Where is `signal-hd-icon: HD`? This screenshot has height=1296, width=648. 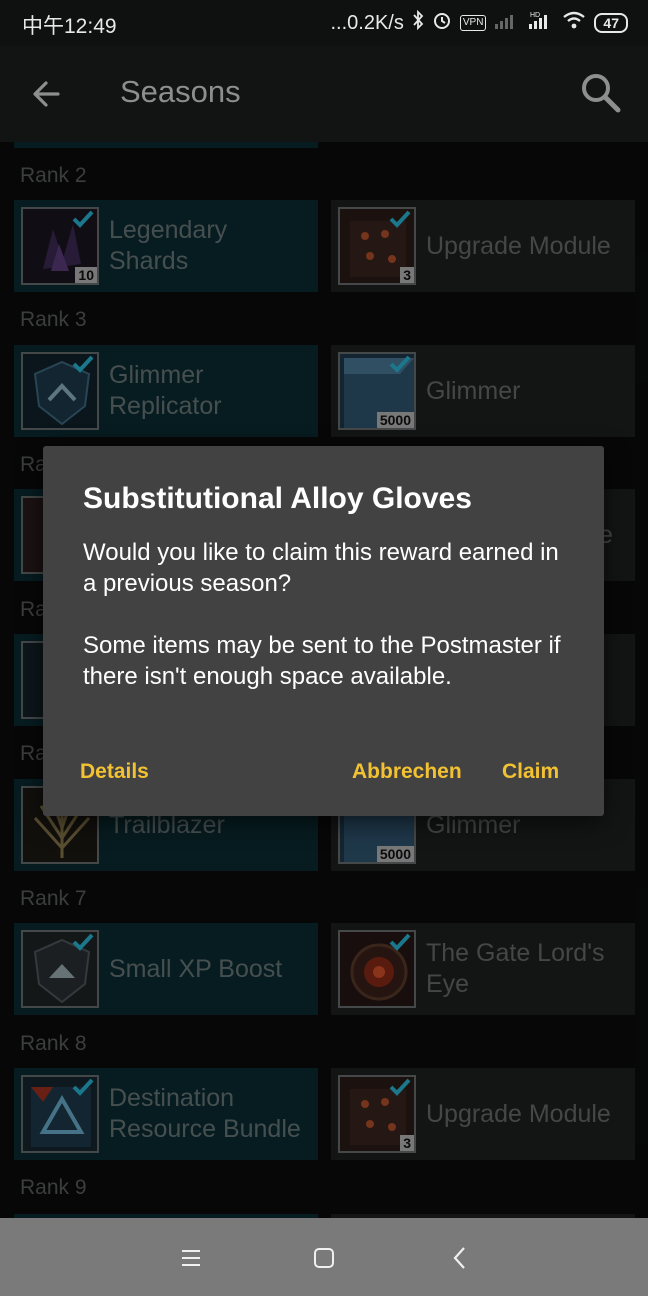 signal-hd-icon: HD is located at coordinates (541, 23).